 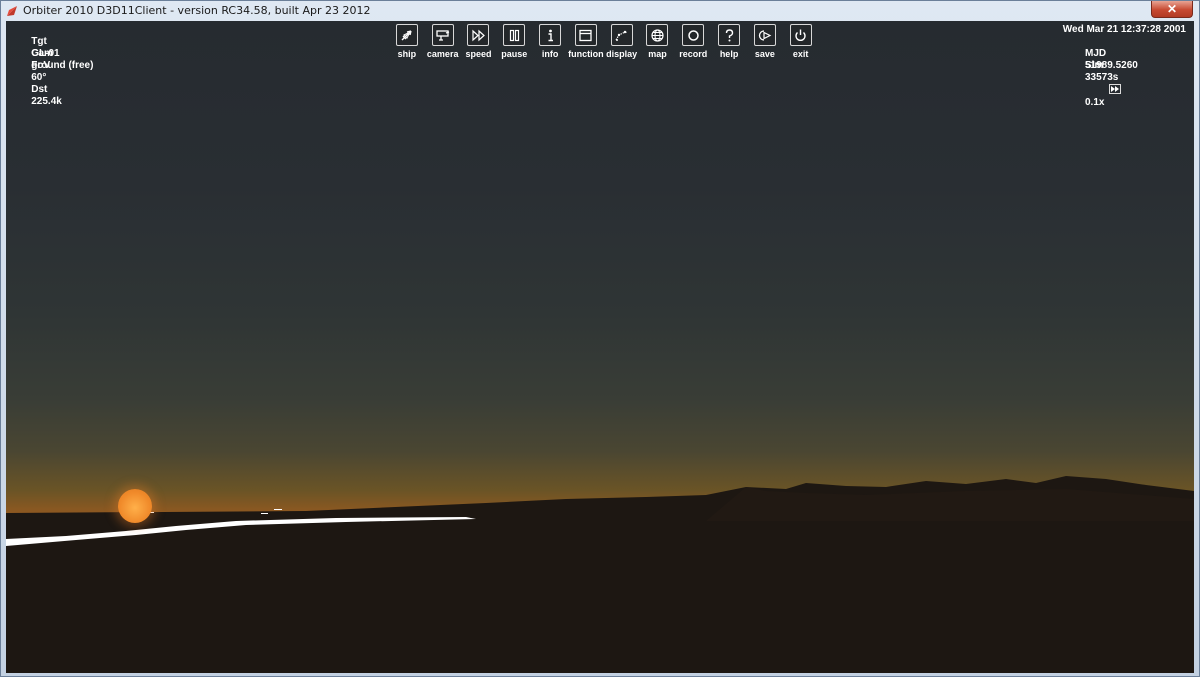 What do you see at coordinates (12, 11) in the screenshot?
I see `orbiter-app-icon` at bounding box center [12, 11].